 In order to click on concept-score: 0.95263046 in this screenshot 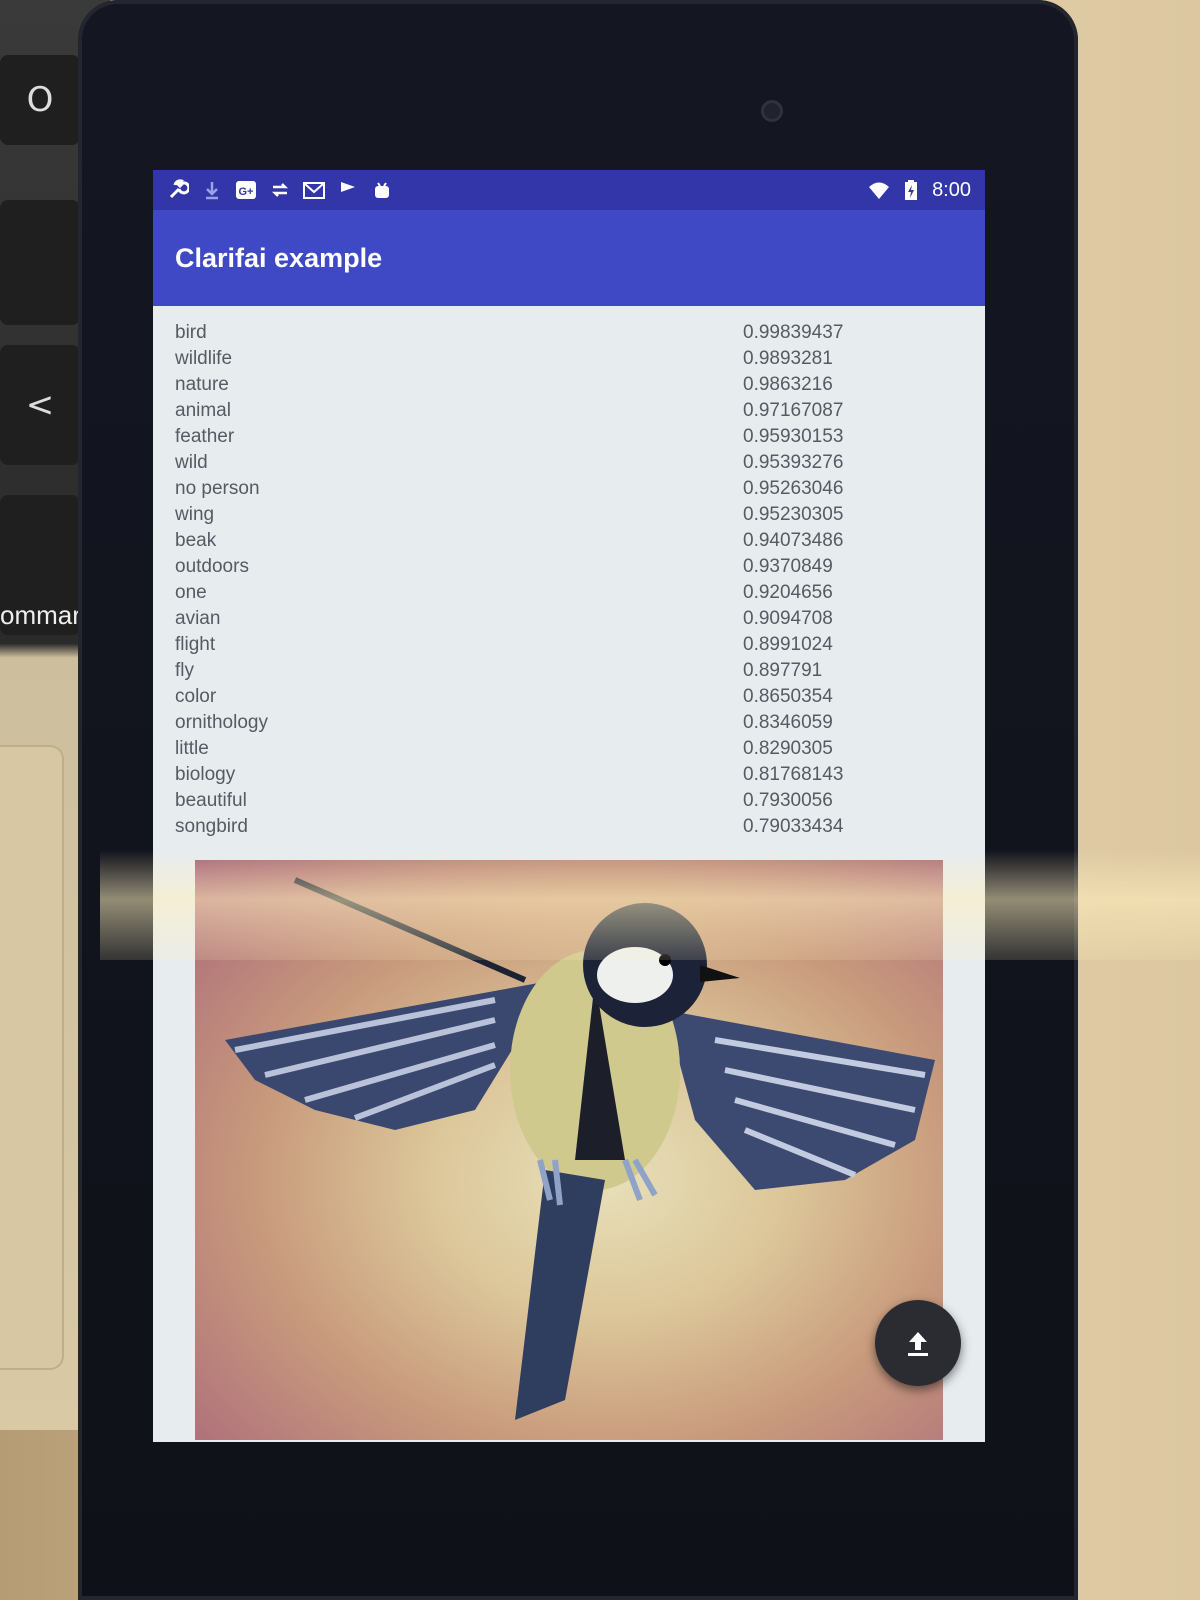, I will do `click(793, 488)`.